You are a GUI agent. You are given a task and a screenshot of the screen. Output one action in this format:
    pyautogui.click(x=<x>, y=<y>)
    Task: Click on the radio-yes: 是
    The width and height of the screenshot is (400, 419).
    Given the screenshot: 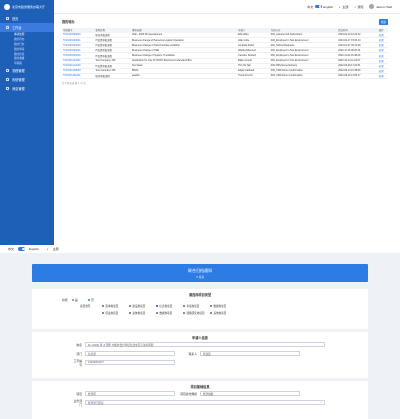 What is the action you would take?
    pyautogui.click(x=74, y=300)
    